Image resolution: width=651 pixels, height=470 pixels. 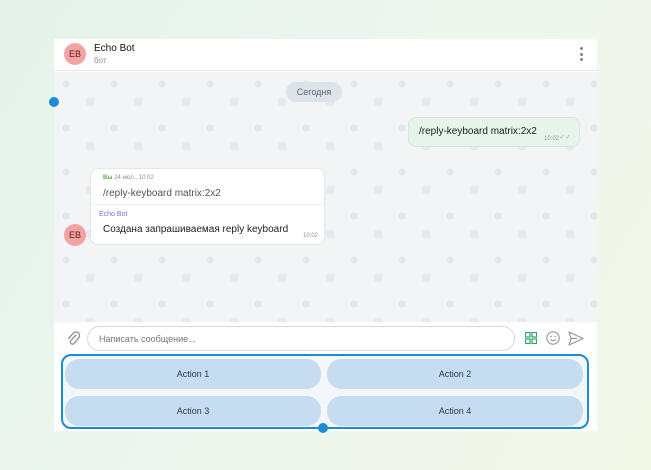 I want to click on smile-icon, so click(x=553, y=338).